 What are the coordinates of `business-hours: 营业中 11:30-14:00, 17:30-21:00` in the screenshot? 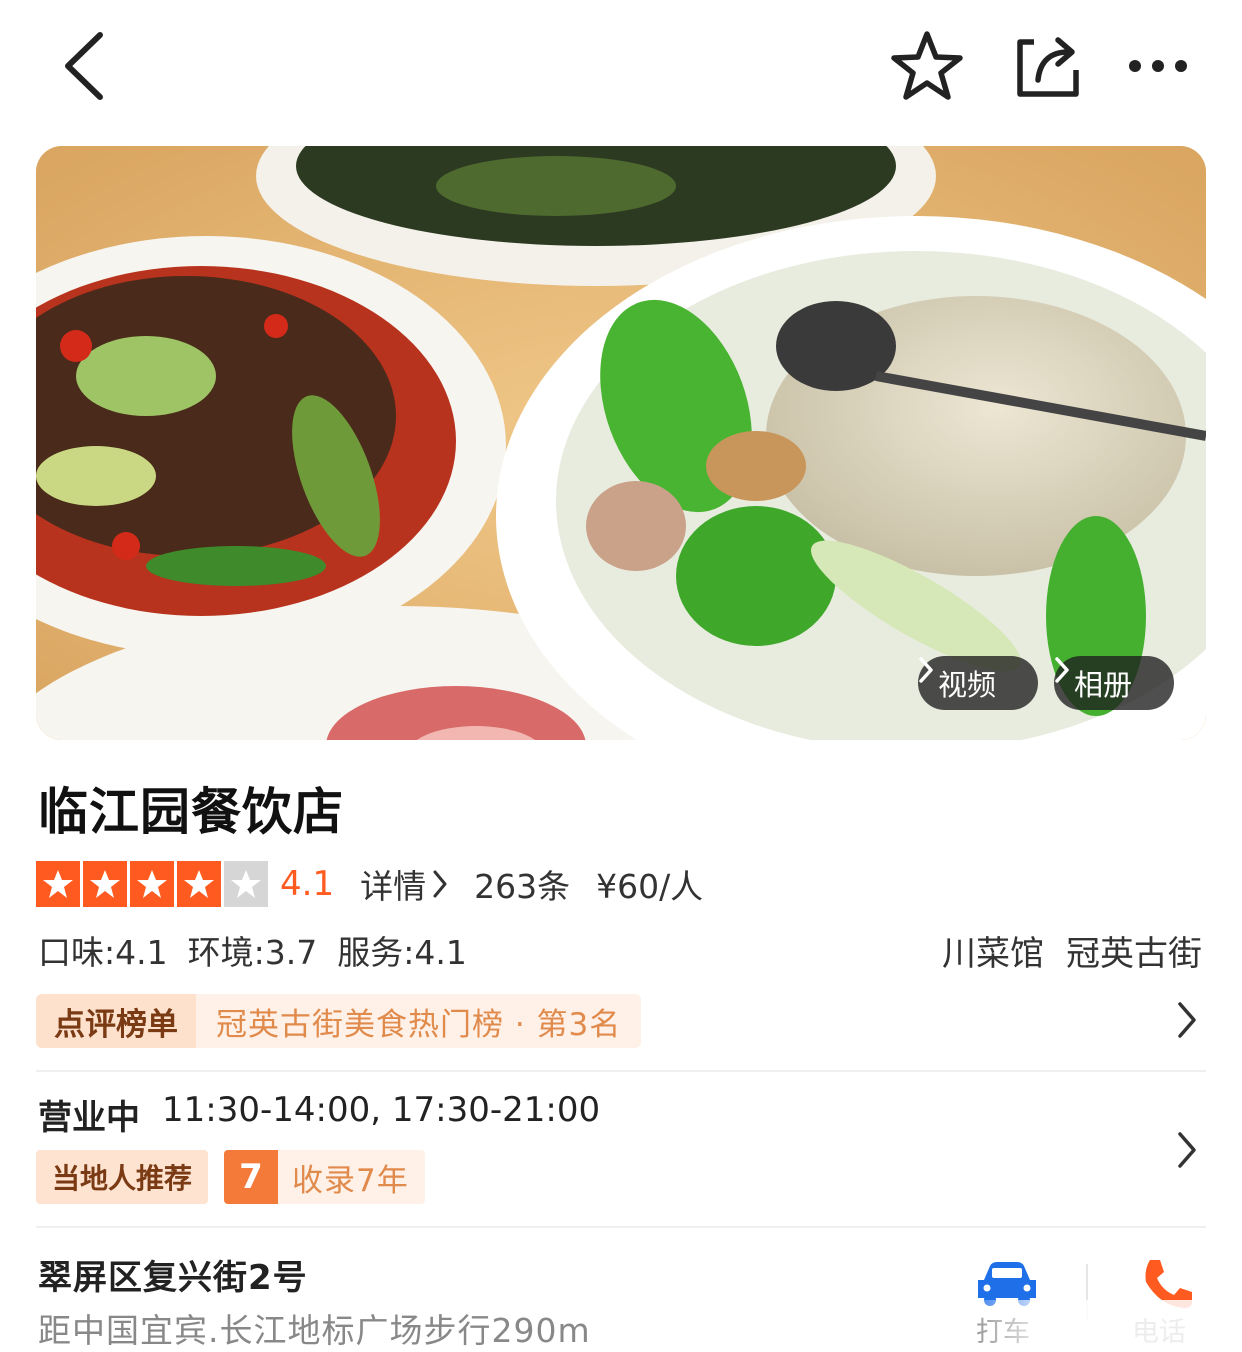 It's located at (319, 1114).